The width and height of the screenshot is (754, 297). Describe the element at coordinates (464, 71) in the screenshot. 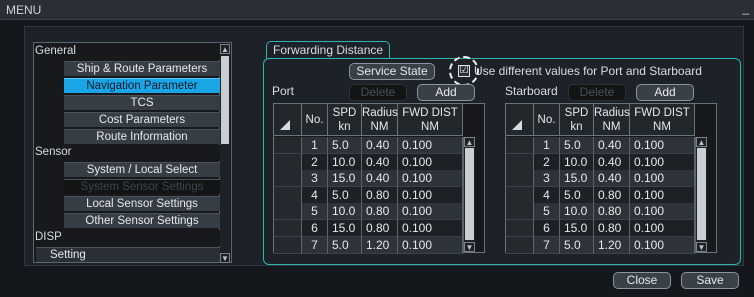

I see `different-values-checkbox: ☑` at that location.